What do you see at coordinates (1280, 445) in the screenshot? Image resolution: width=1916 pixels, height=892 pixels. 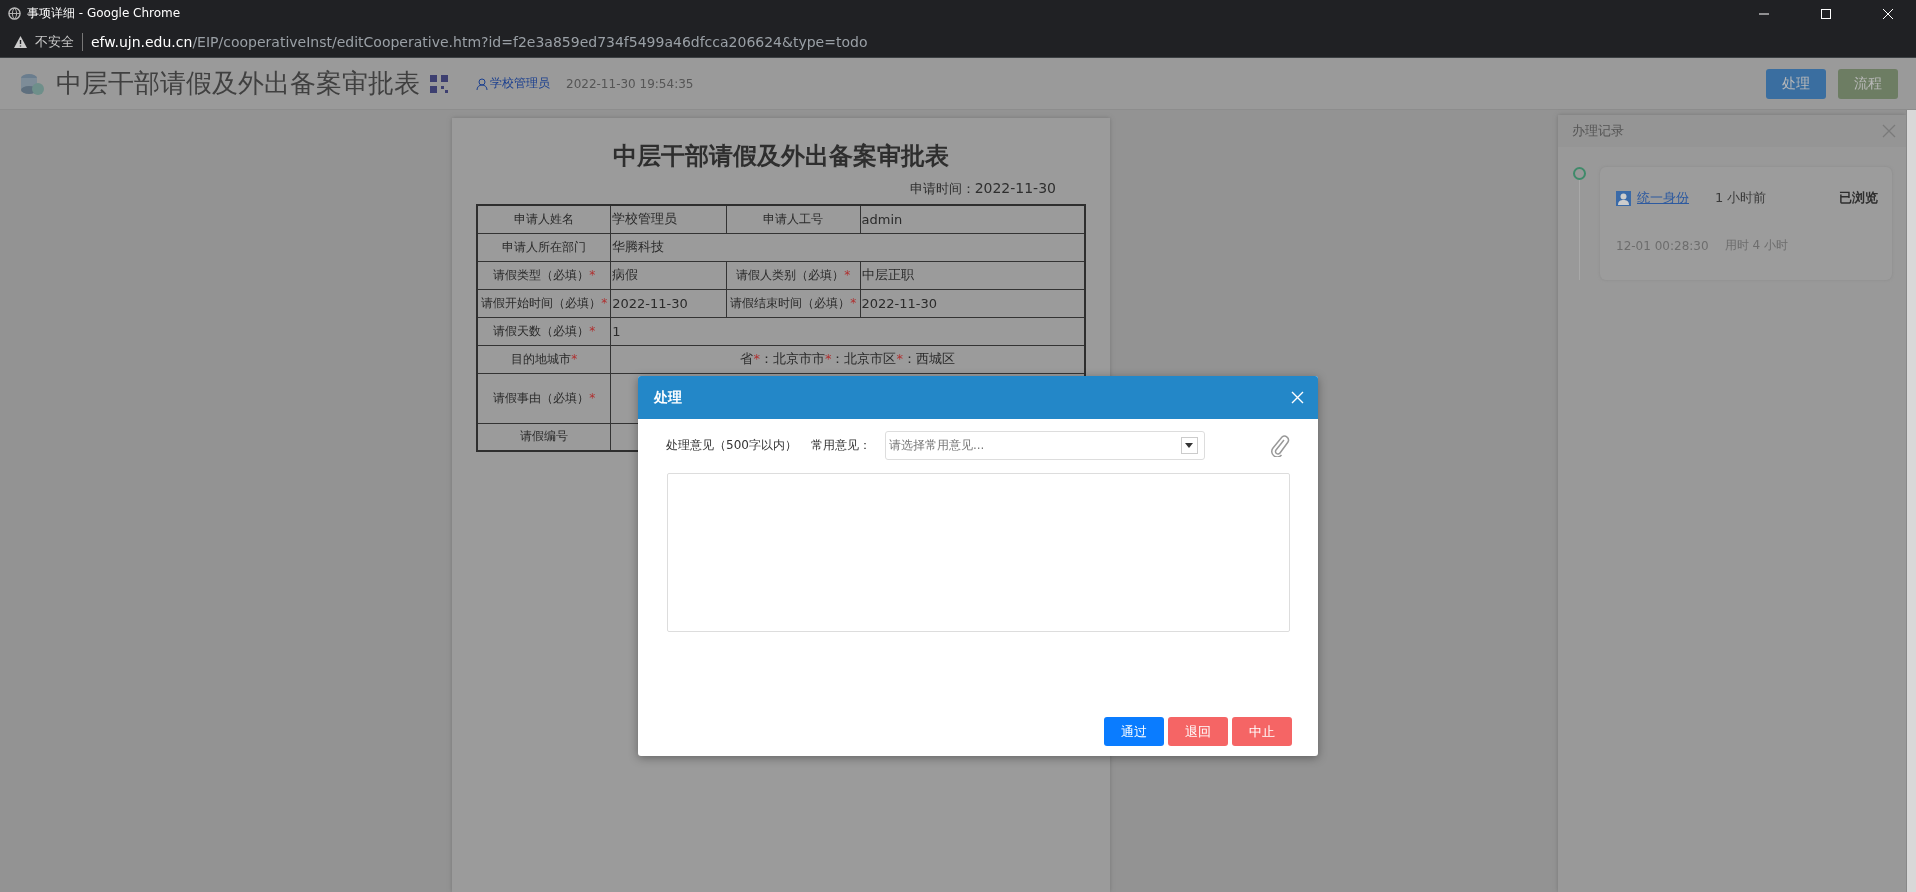 I see `paperclip-icon` at bounding box center [1280, 445].